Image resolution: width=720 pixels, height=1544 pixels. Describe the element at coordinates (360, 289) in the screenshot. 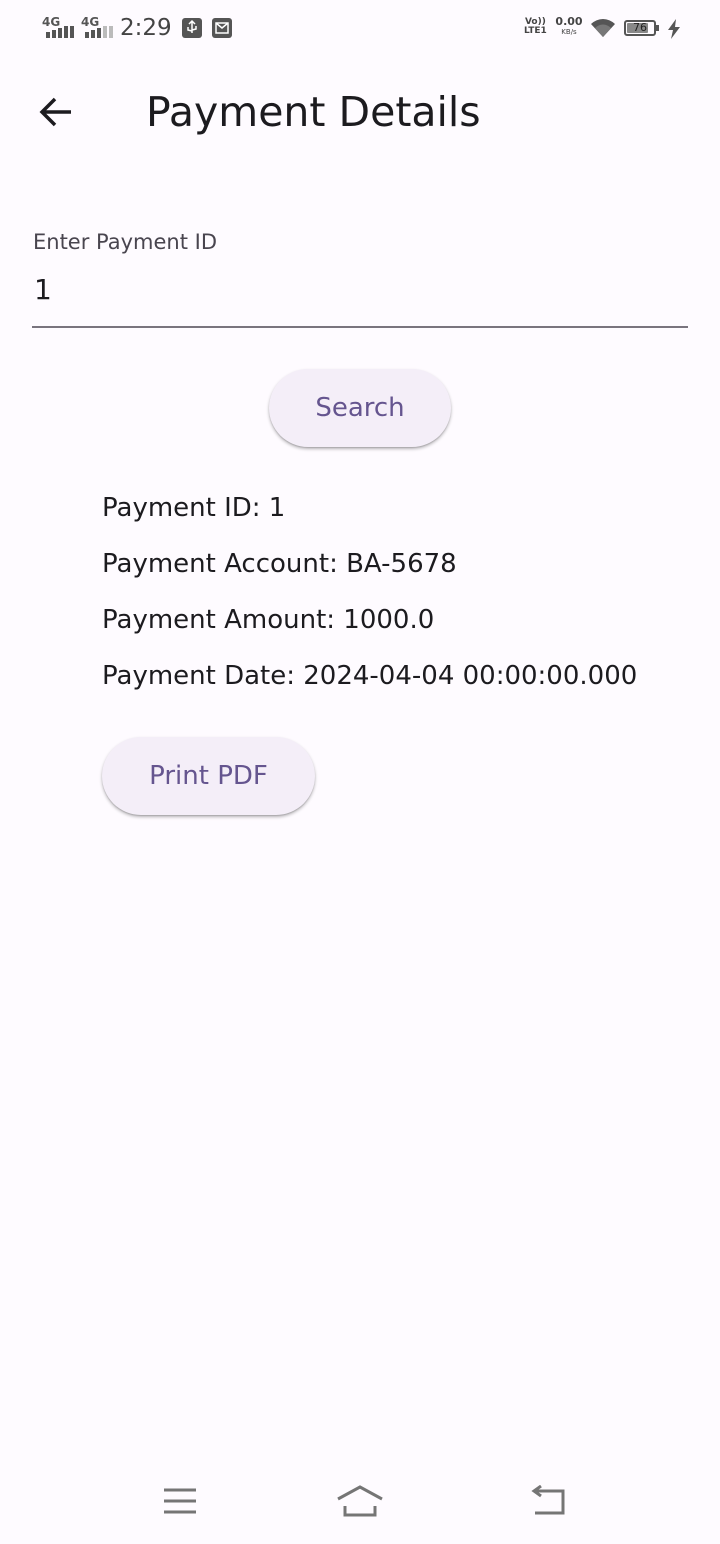

I see `payment-id-input` at that location.